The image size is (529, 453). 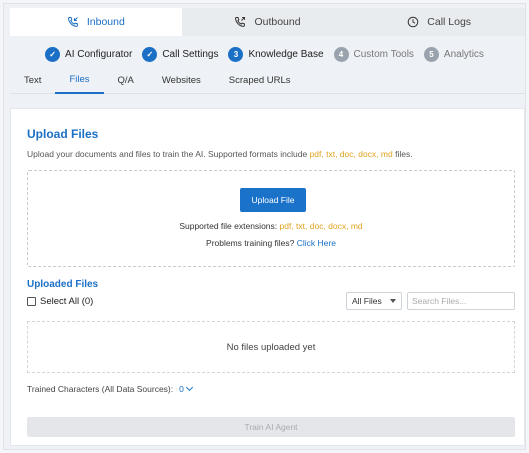 I want to click on filter-value: All Files, so click(x=367, y=301).